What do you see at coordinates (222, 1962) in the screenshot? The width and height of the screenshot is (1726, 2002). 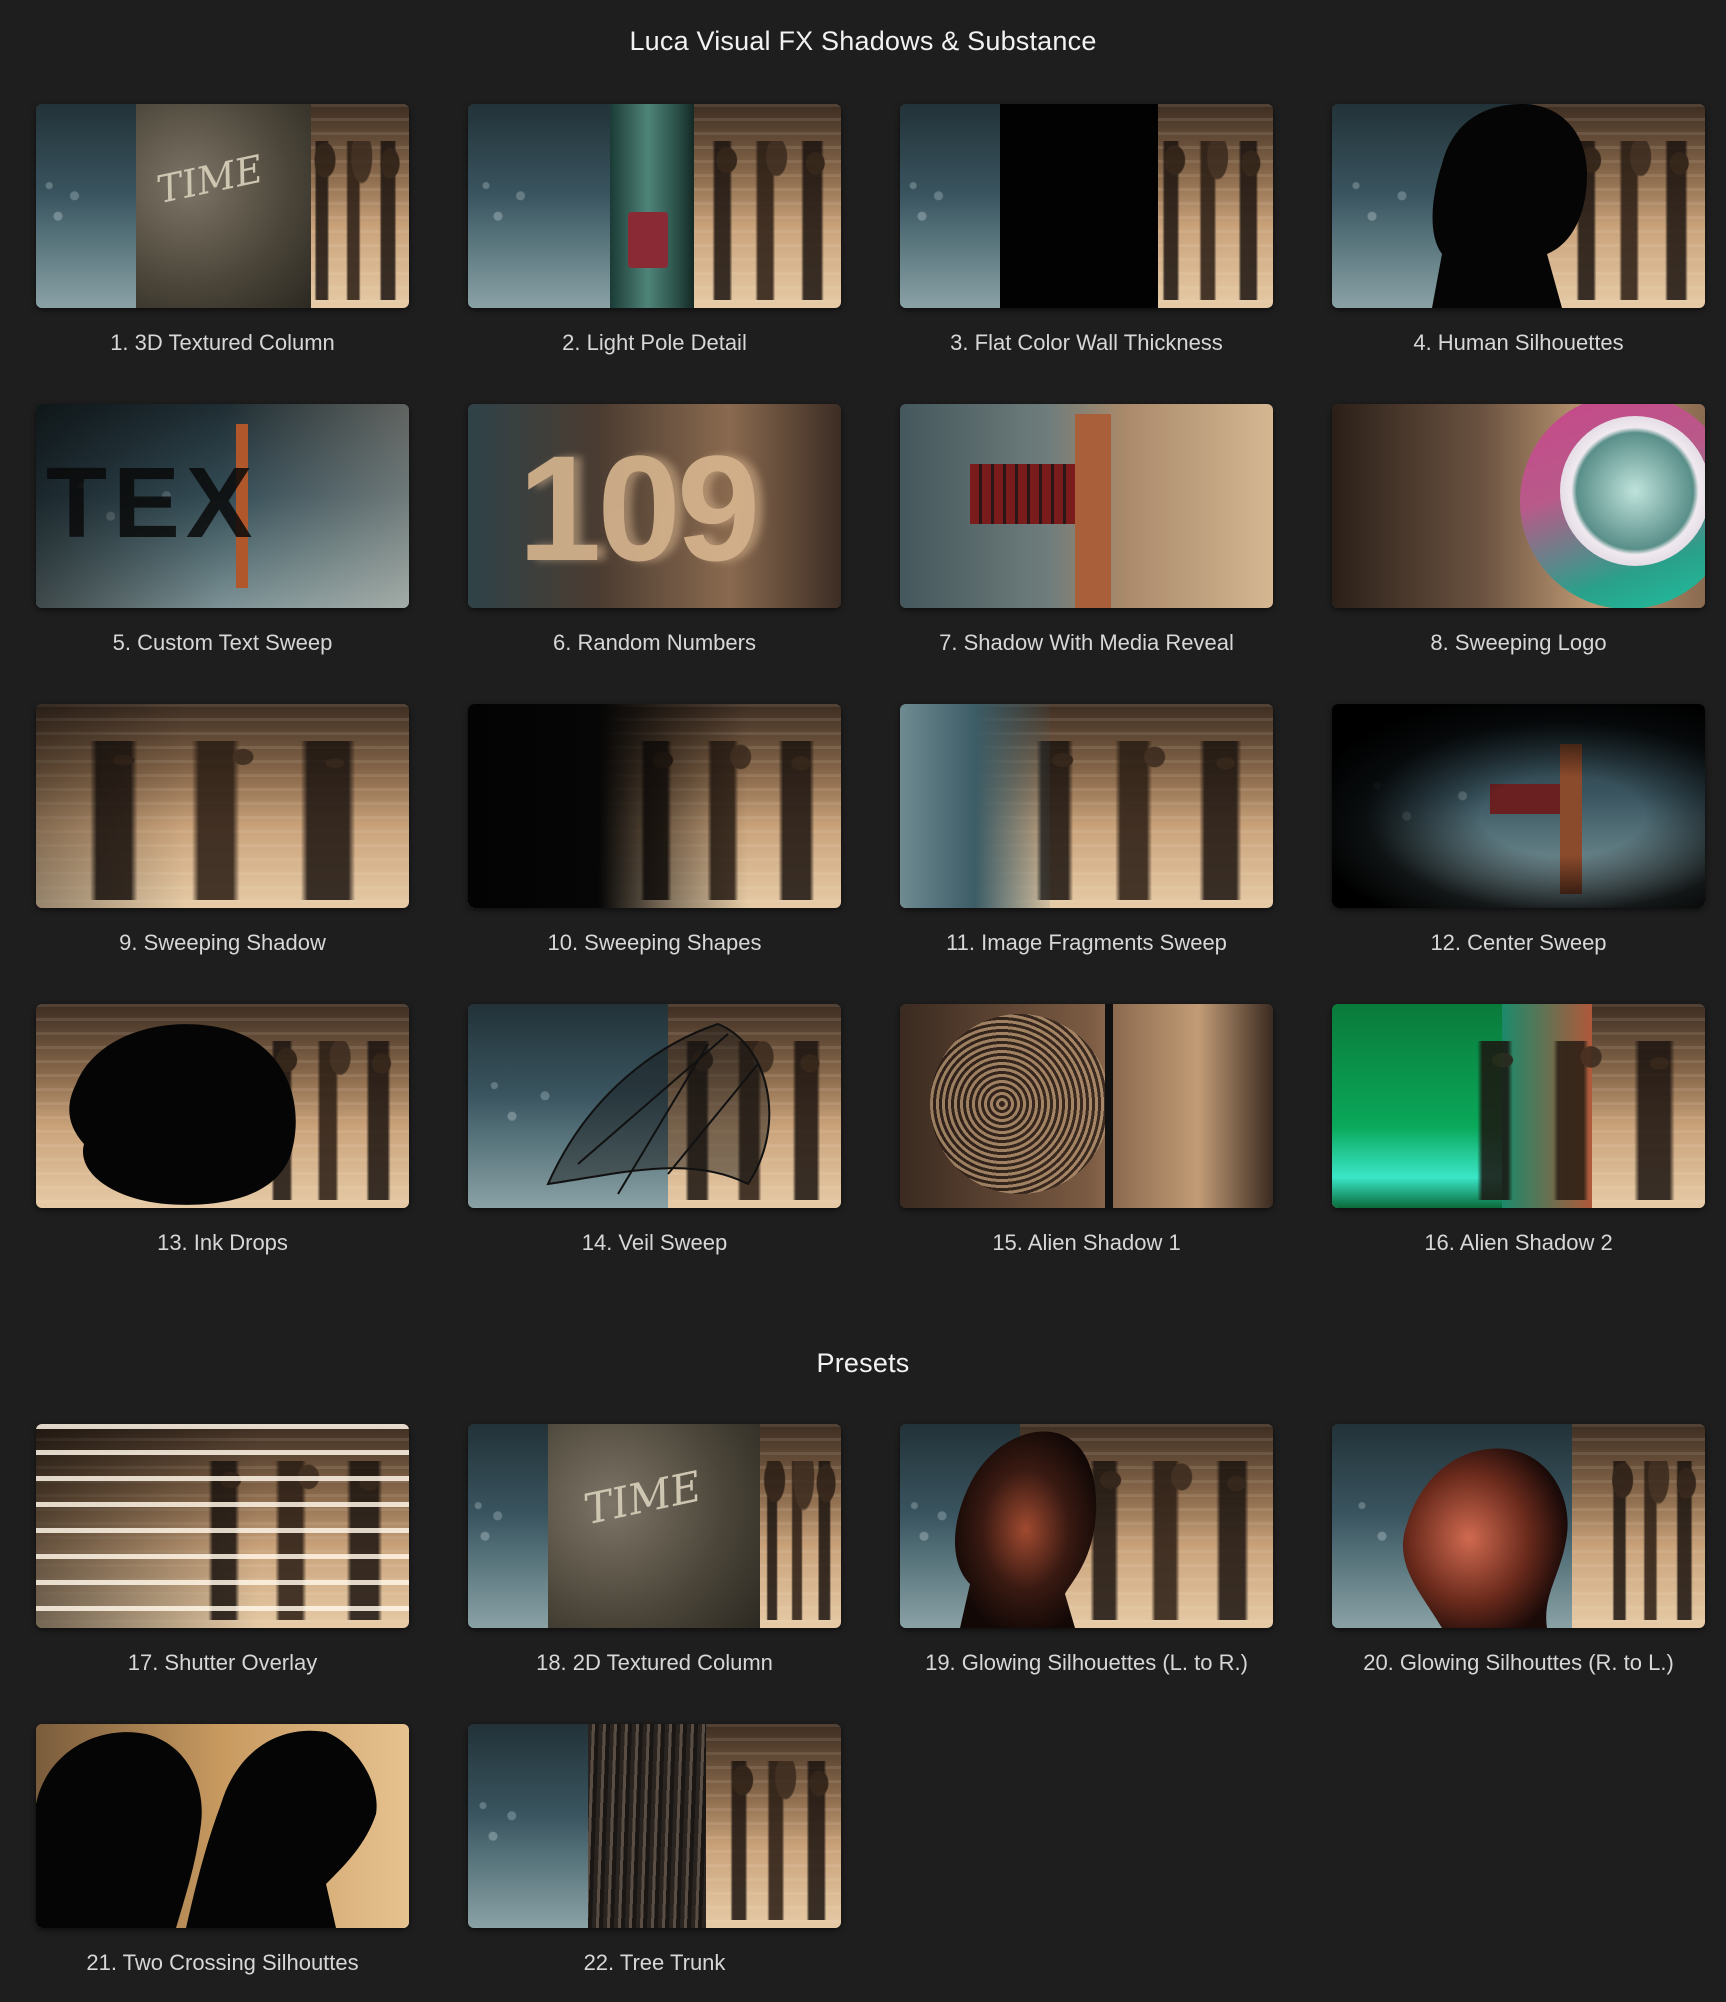 I see `effect-label: 21. Two Crossing Silhouttes` at bounding box center [222, 1962].